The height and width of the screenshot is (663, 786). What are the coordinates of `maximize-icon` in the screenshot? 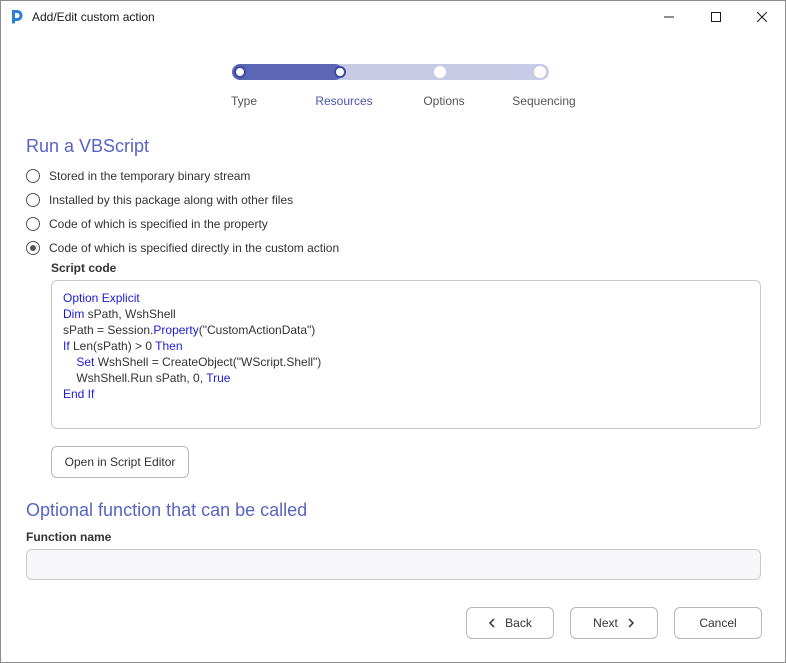 It's located at (716, 16).